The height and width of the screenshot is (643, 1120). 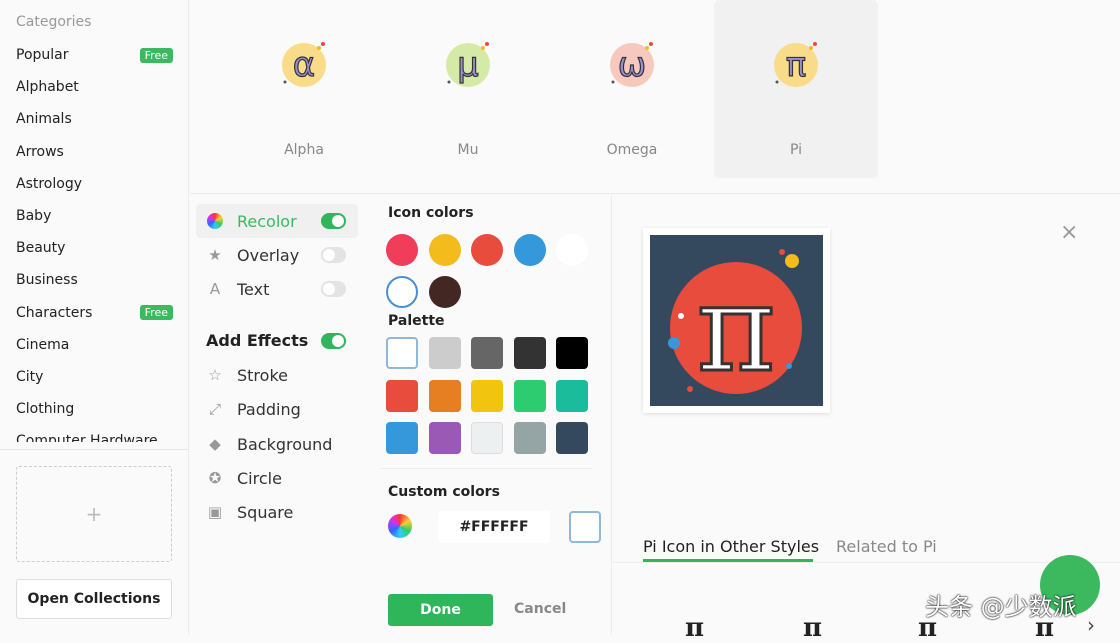 I want to click on overlay-option: ★ Overlay, so click(x=277, y=255).